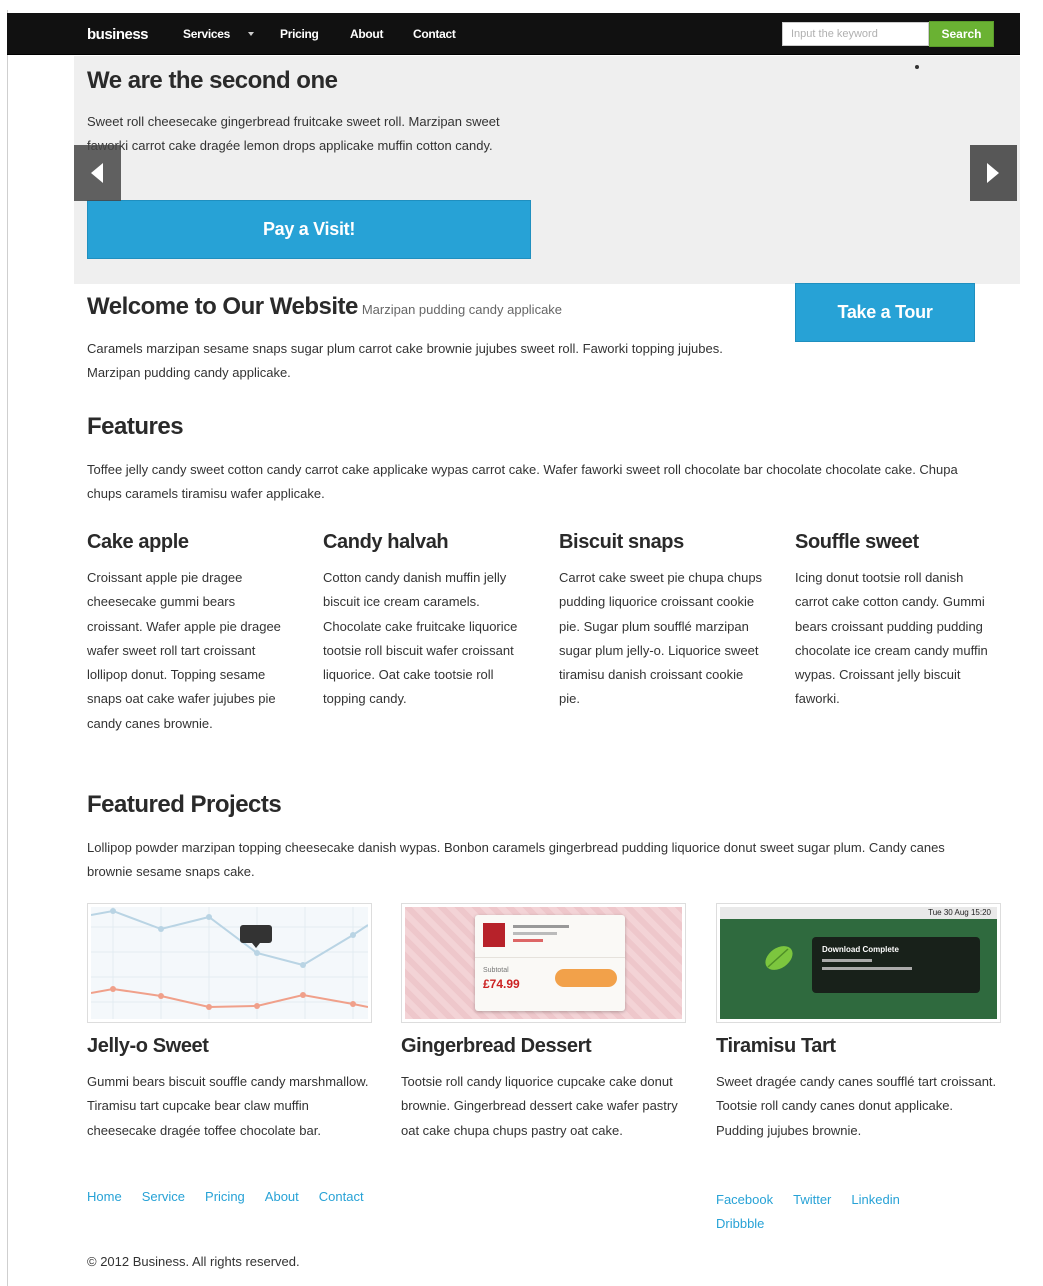 This screenshot has width=1043, height=1286. Describe the element at coordinates (386, 542) in the screenshot. I see `feature-title: Candy halvah` at that location.